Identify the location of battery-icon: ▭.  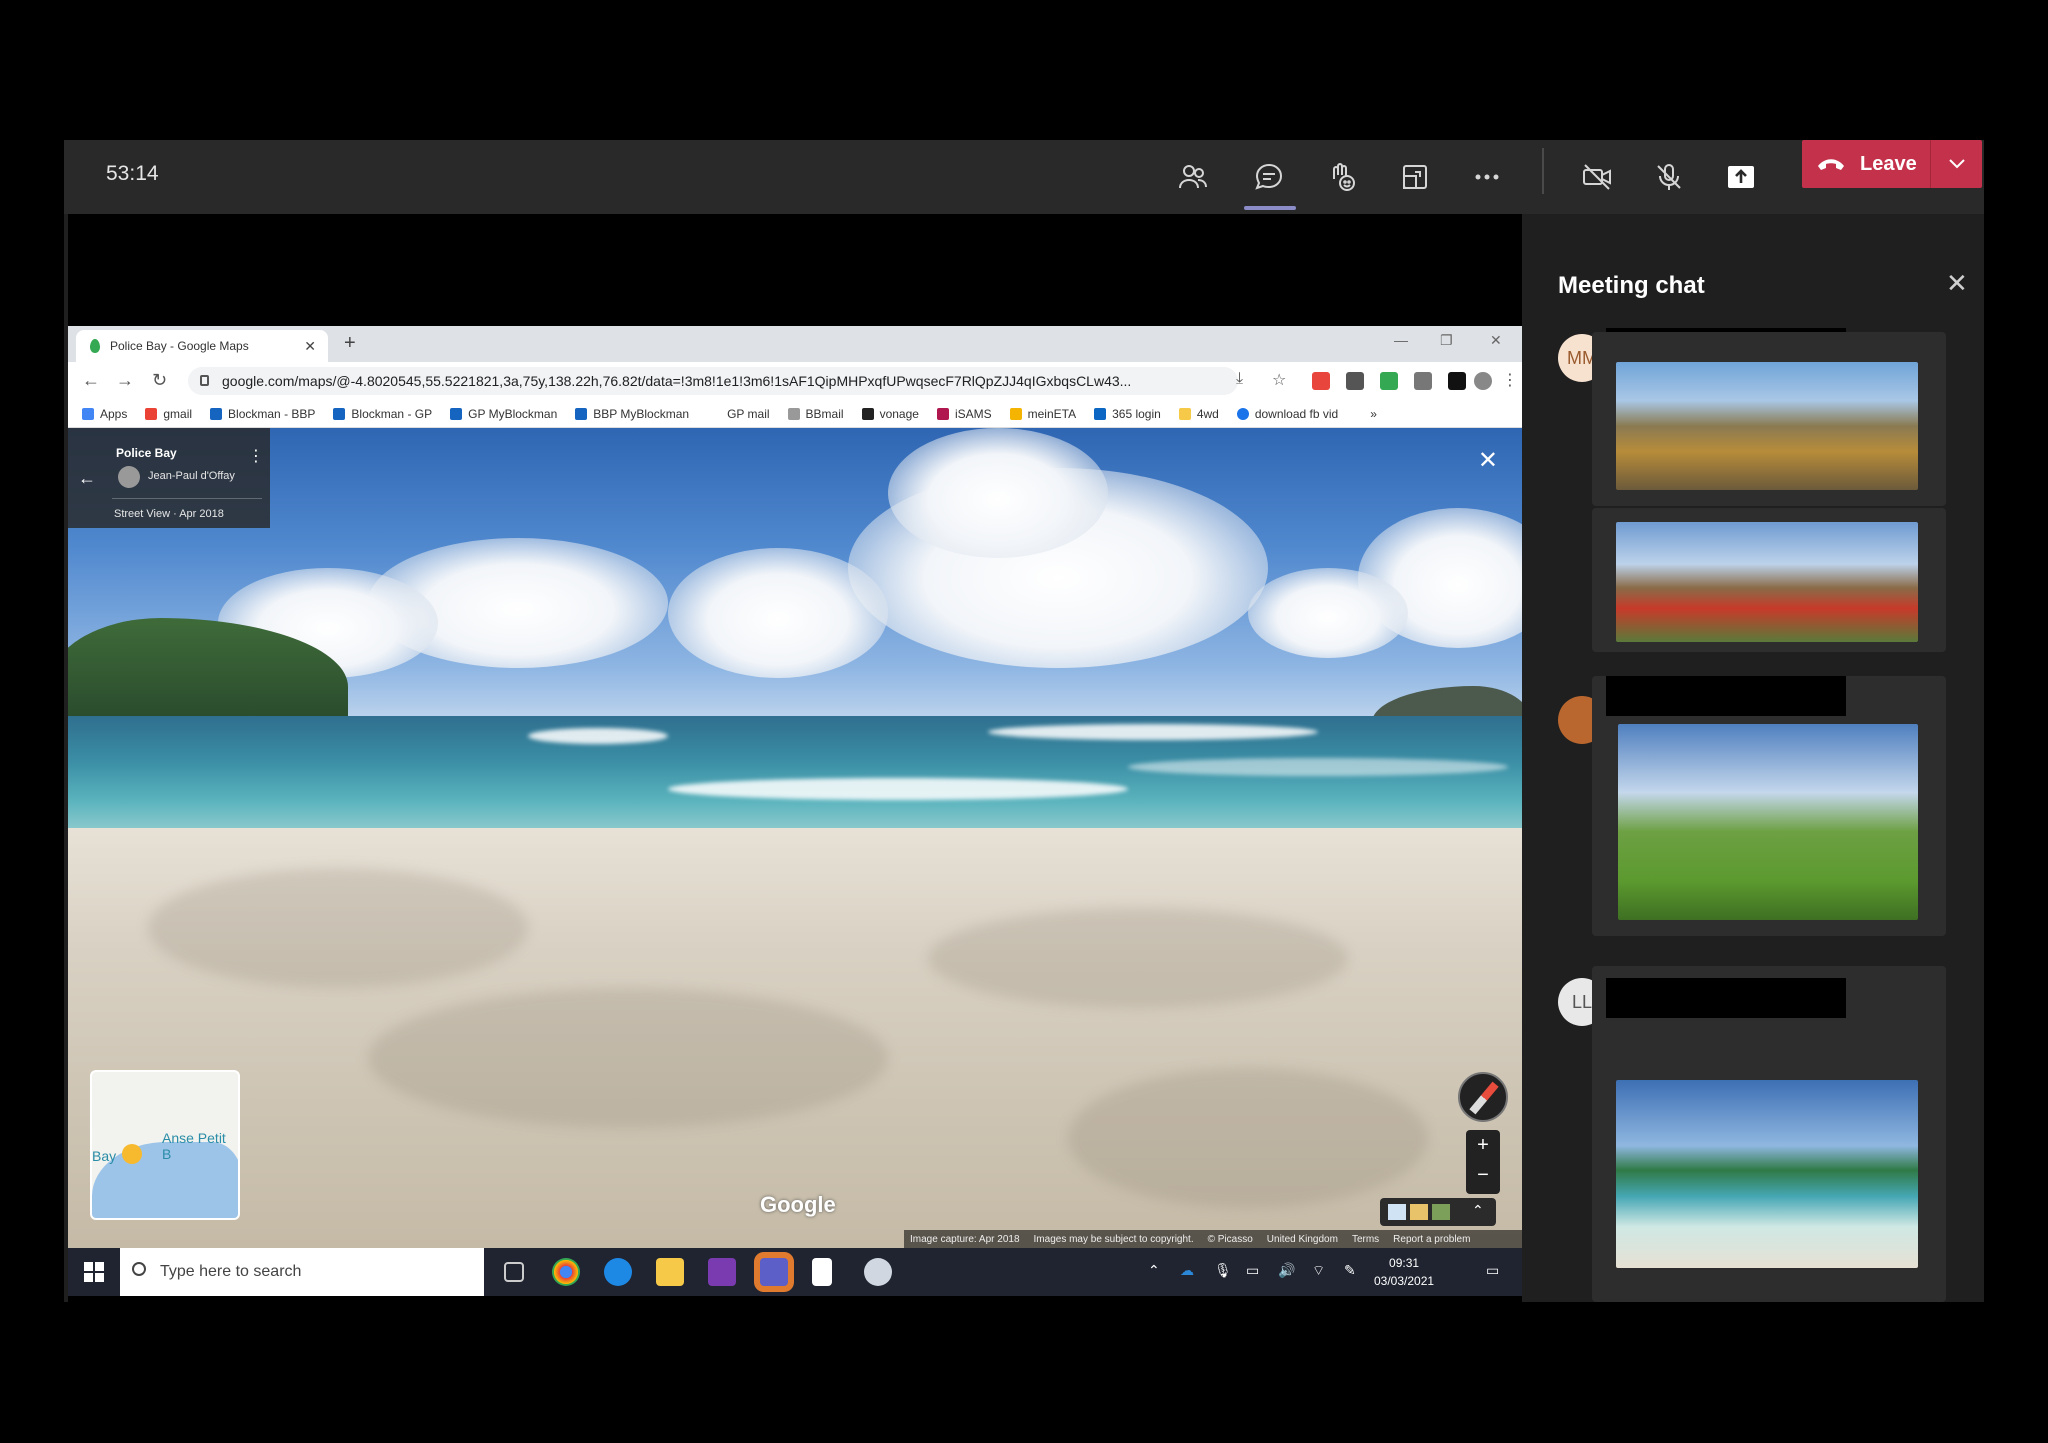
(1252, 1270).